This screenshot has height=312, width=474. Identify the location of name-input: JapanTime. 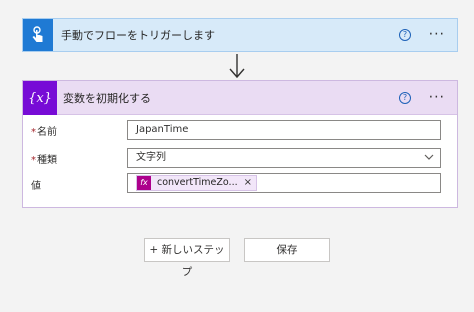
(284, 130).